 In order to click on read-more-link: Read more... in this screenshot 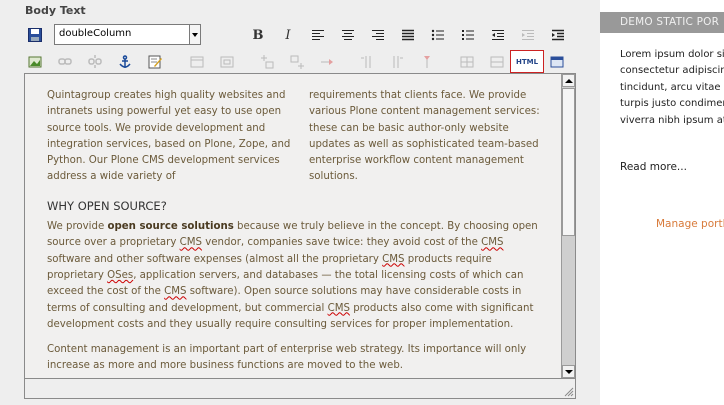, I will do `click(653, 167)`.